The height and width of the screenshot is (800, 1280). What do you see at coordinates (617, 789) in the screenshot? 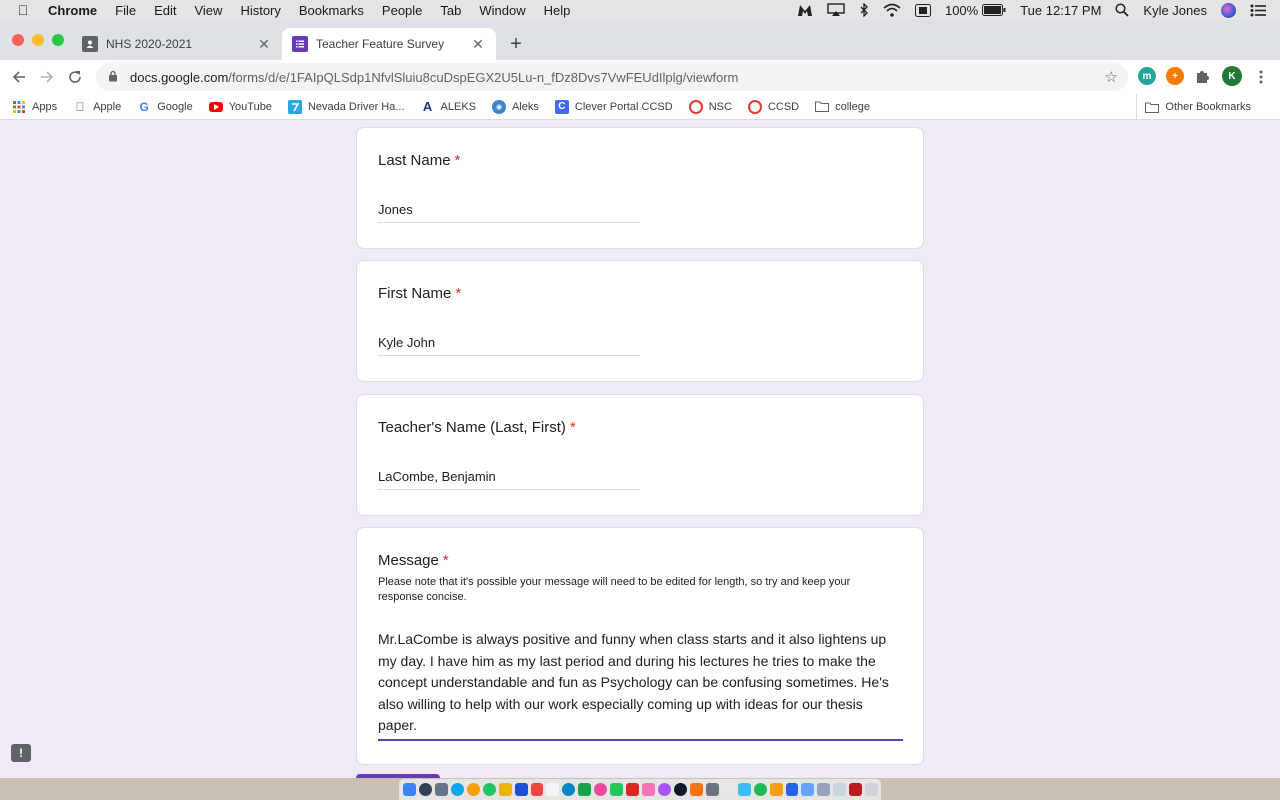
I see `messages-icon` at bounding box center [617, 789].